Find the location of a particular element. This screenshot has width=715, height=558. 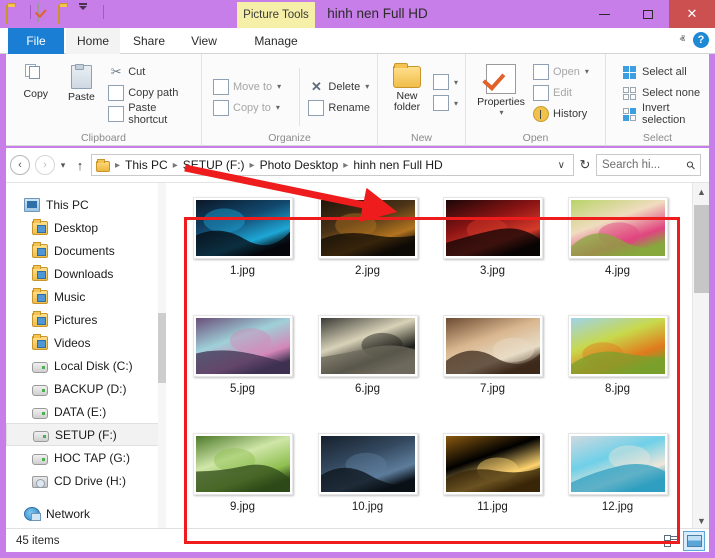

help-button: ? is located at coordinates (701, 40).